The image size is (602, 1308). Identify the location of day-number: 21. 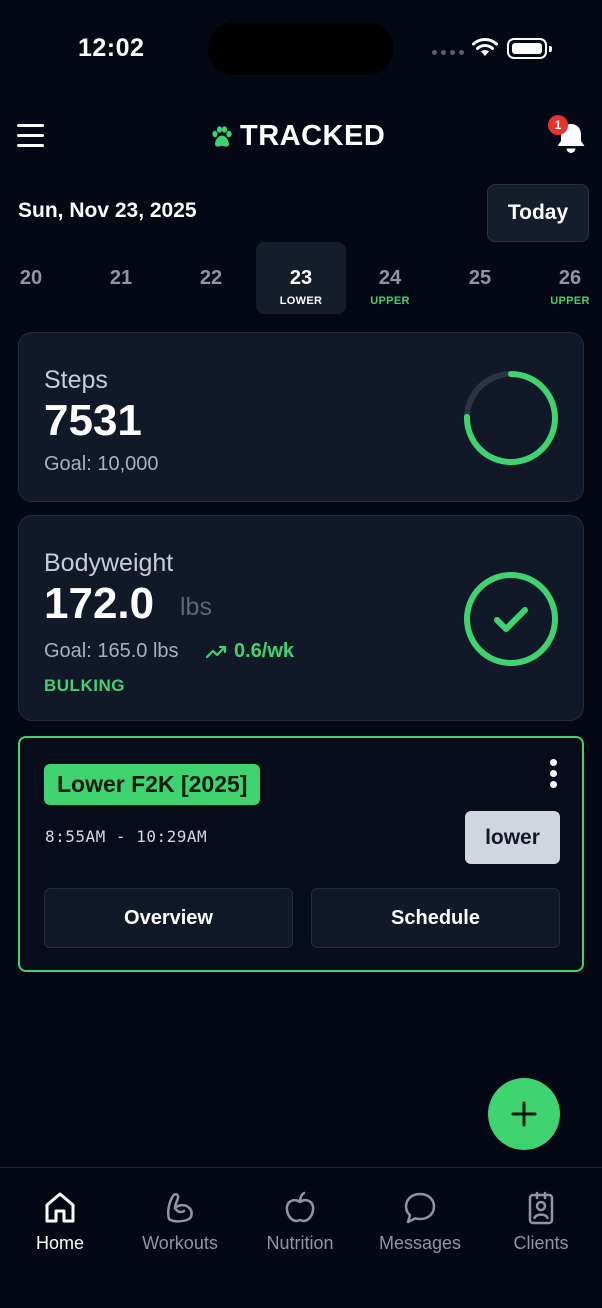
(121, 278).